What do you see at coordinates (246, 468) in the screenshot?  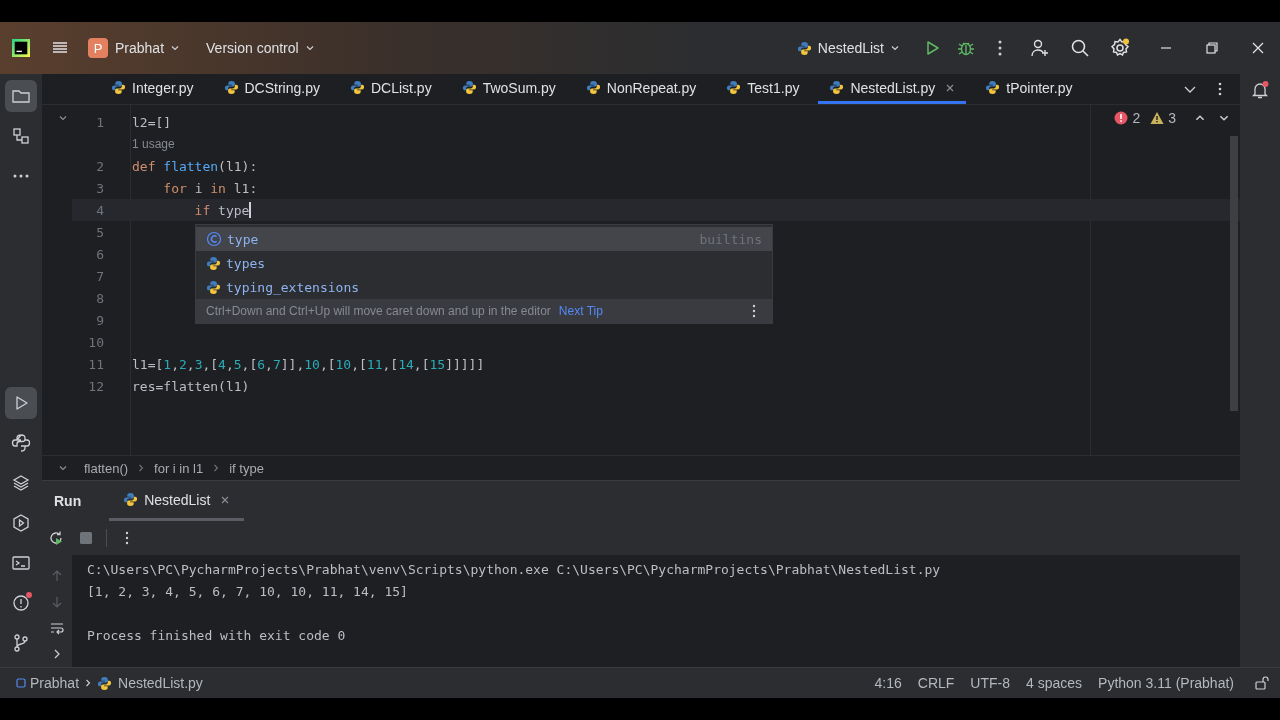 I see `breadcrumb: if type` at bounding box center [246, 468].